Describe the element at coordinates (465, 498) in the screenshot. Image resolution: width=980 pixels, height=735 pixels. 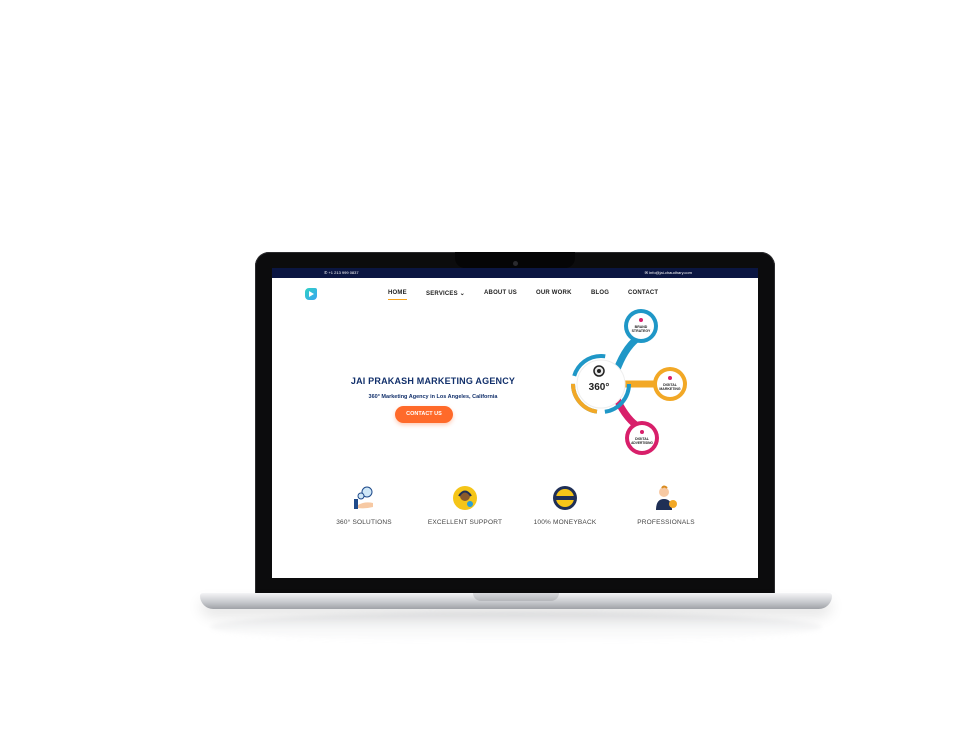
I see `support-headset-icon` at that location.